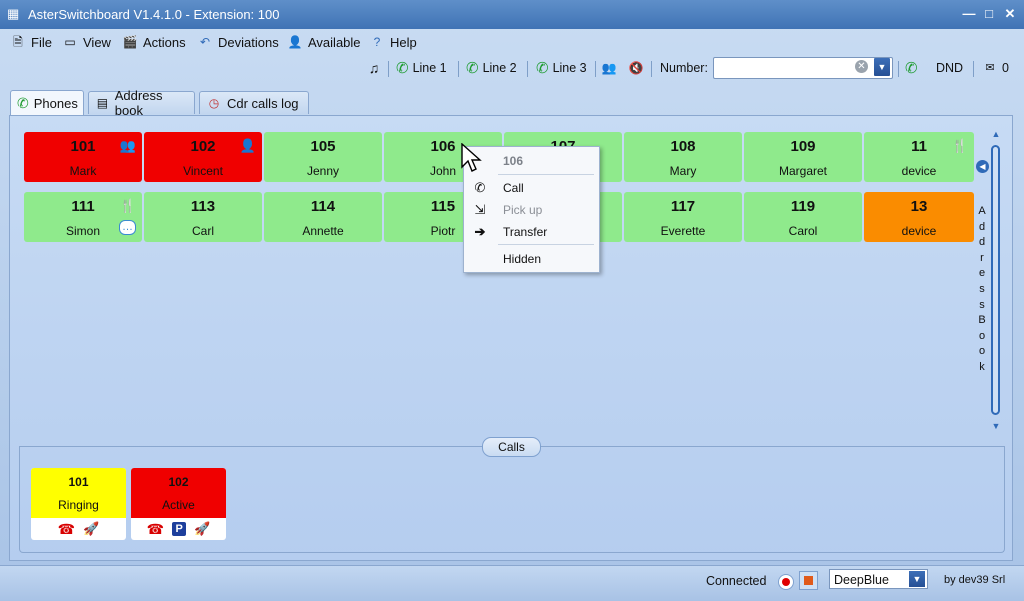 This screenshot has height=601, width=1024. Describe the element at coordinates (786, 582) in the screenshot. I see `record-icon` at that location.